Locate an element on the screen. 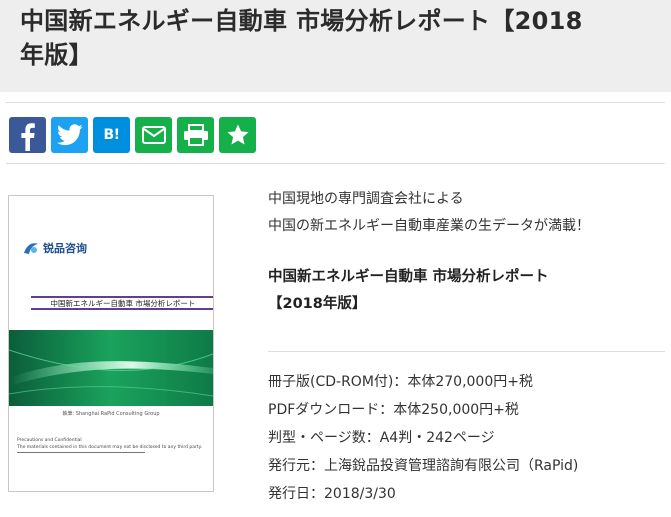  cover-title-band: 中国新エネルギー自動車 市場分析レポート is located at coordinates (122, 303).